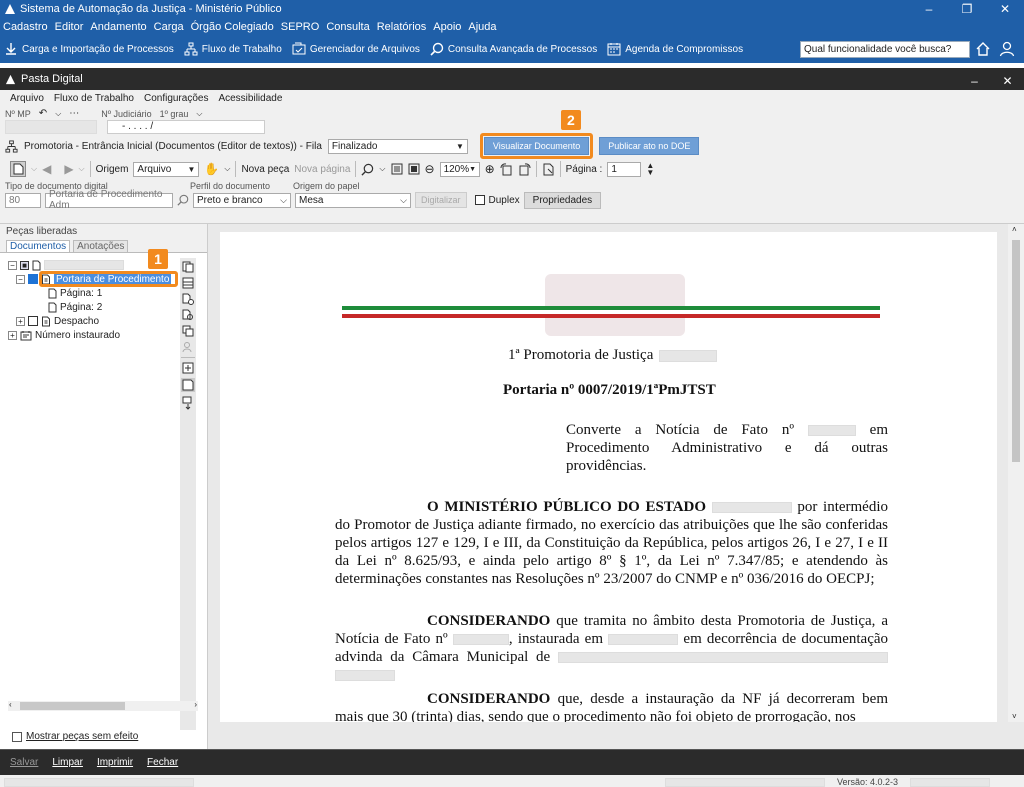  What do you see at coordinates (188, 283) in the screenshot?
I see `list-view-icon` at bounding box center [188, 283].